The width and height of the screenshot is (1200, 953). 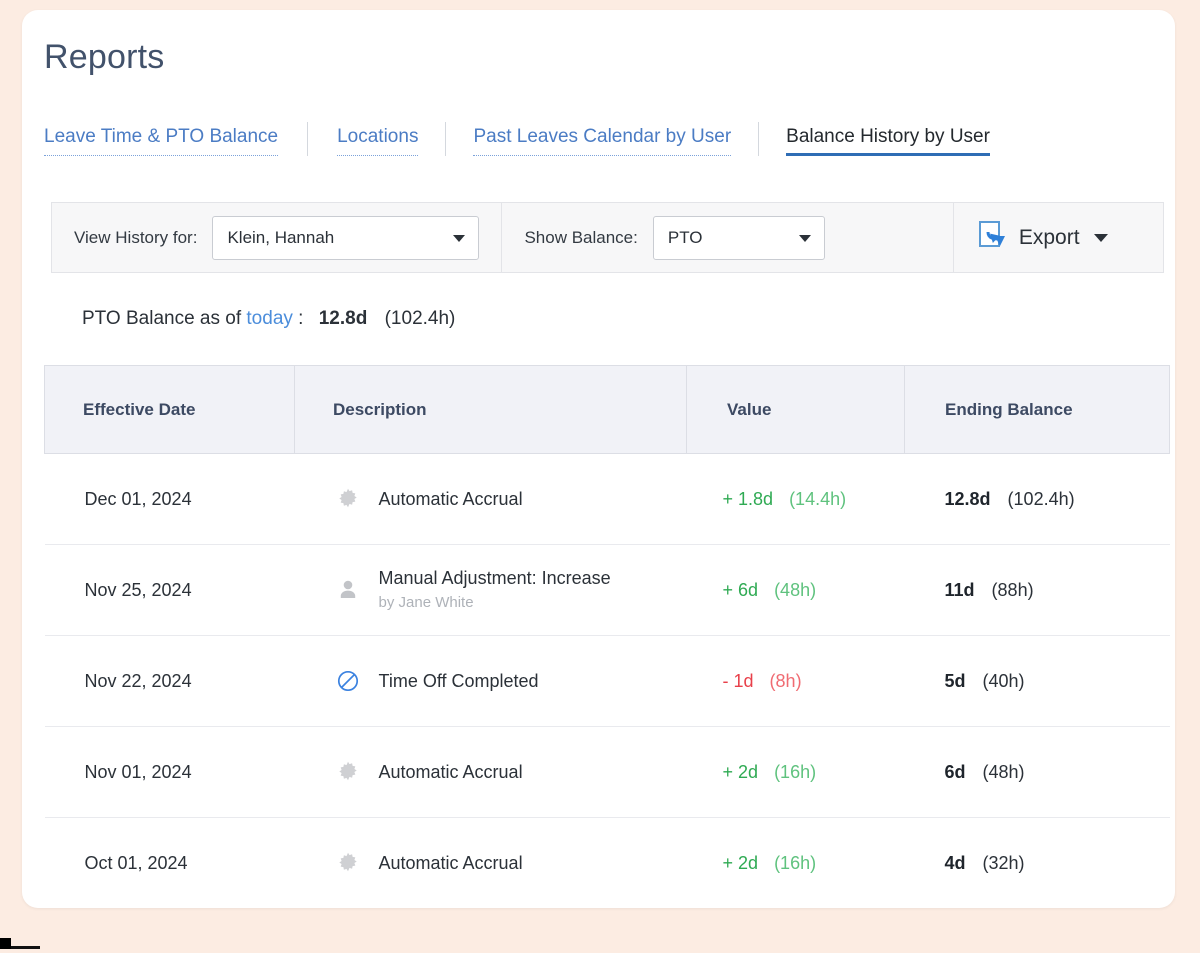 What do you see at coordinates (348, 681) in the screenshot?
I see `no-entry-icon` at bounding box center [348, 681].